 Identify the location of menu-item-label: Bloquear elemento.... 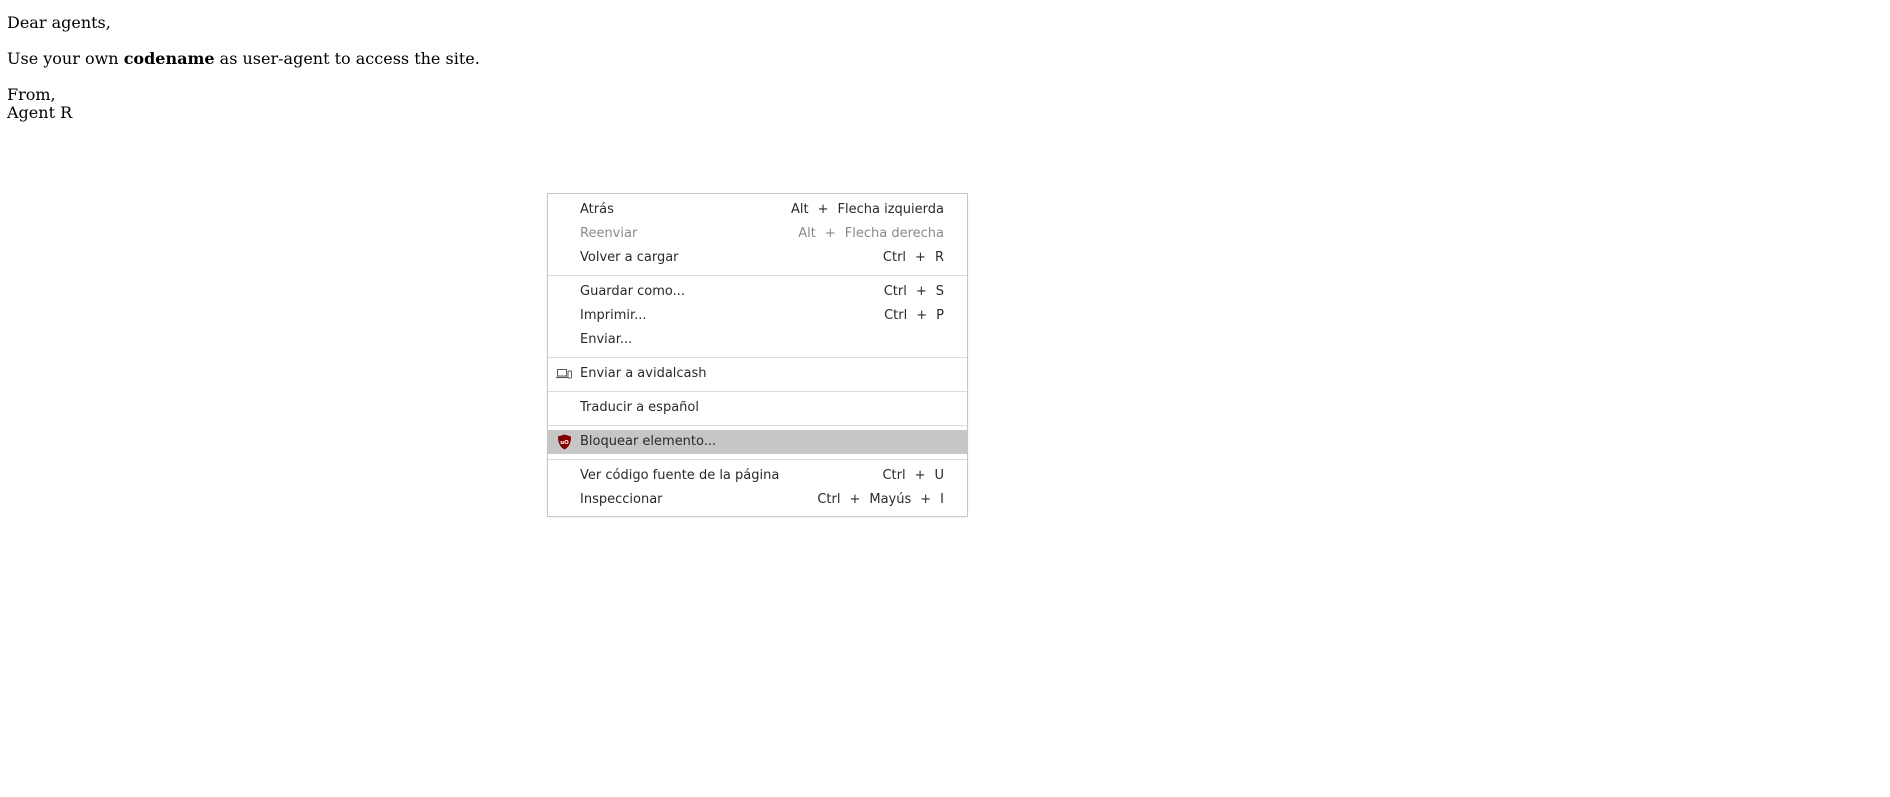
(648, 441).